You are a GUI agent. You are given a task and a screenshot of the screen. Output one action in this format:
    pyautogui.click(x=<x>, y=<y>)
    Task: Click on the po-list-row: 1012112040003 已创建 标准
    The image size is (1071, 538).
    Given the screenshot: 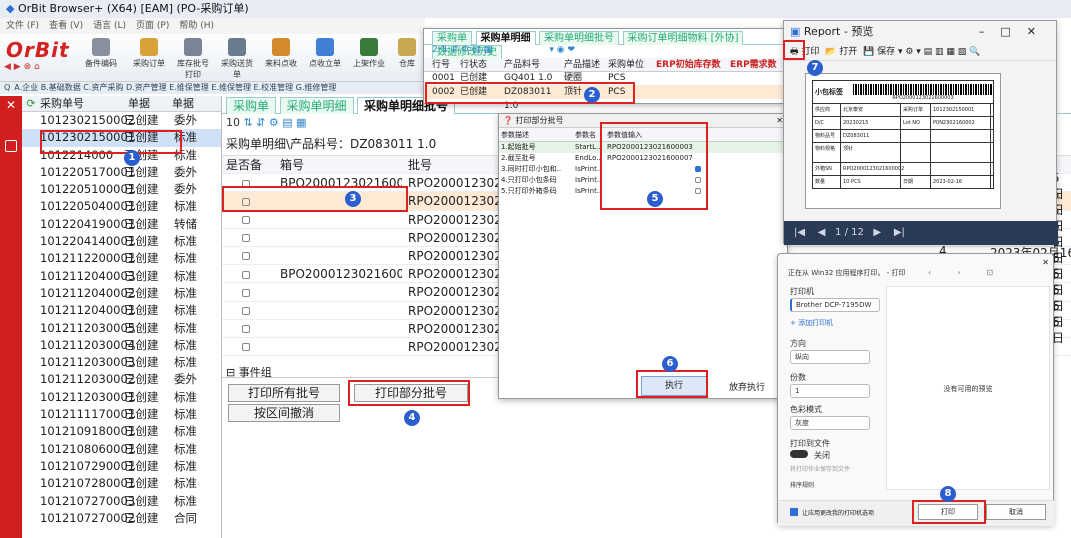 What is the action you would take?
    pyautogui.click(x=121, y=276)
    